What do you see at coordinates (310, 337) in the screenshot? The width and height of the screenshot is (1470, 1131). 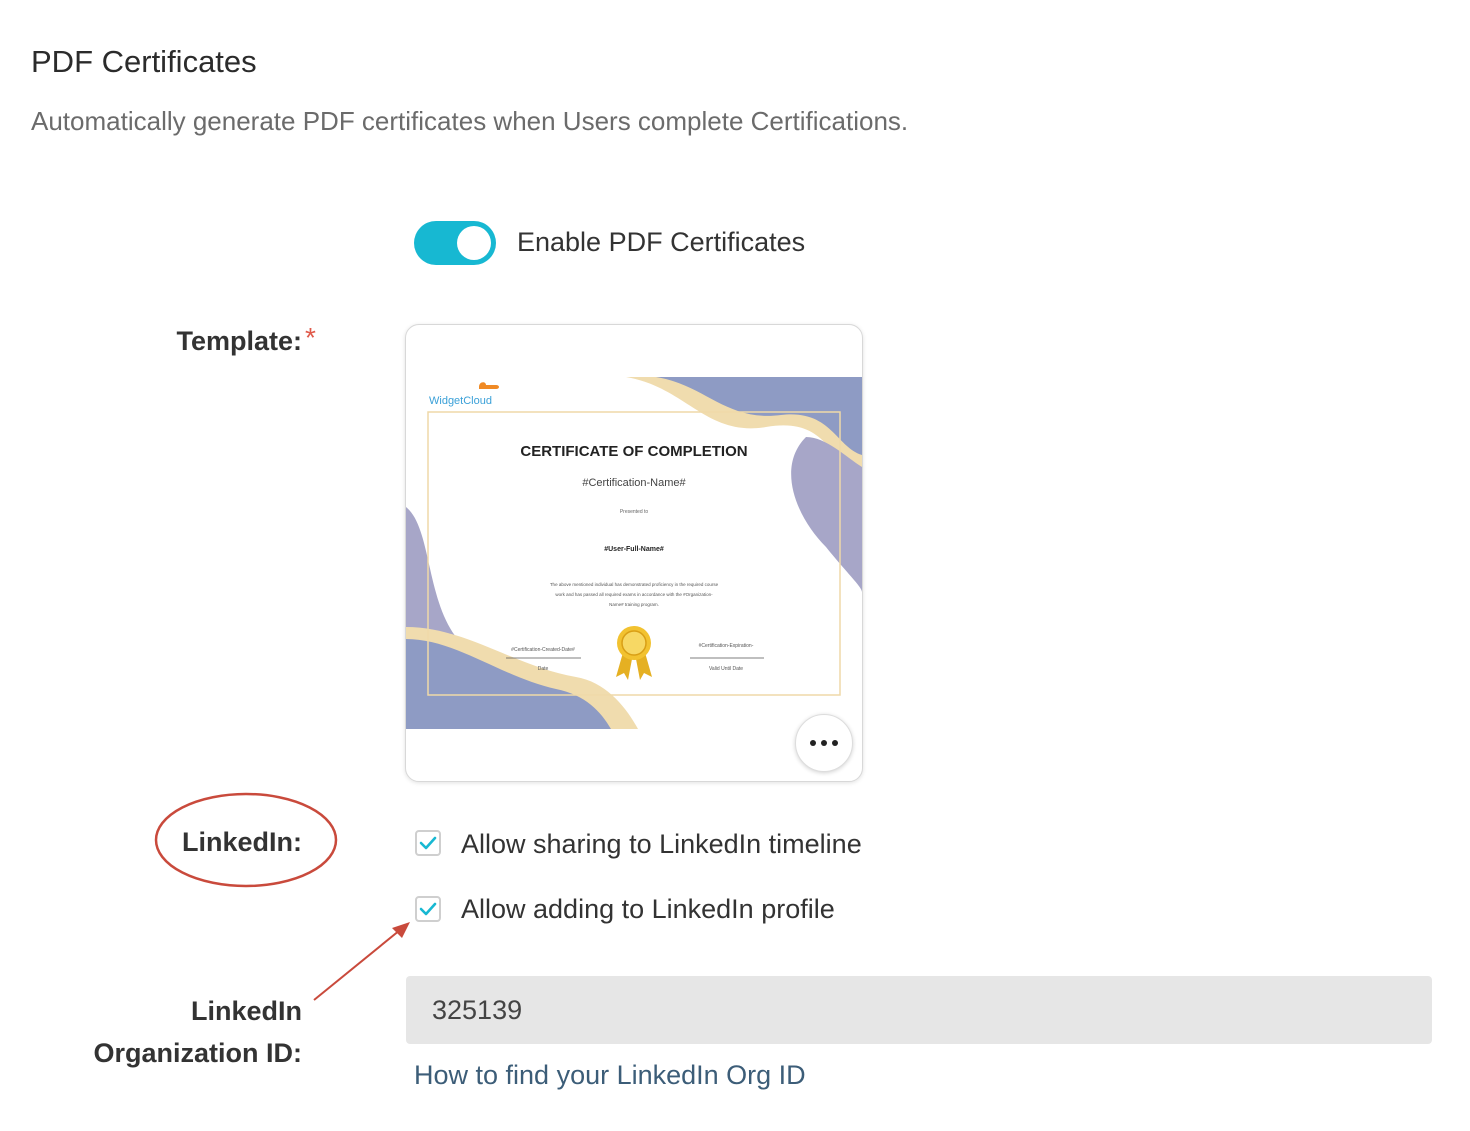 I see `required-asterisk: *` at bounding box center [310, 337].